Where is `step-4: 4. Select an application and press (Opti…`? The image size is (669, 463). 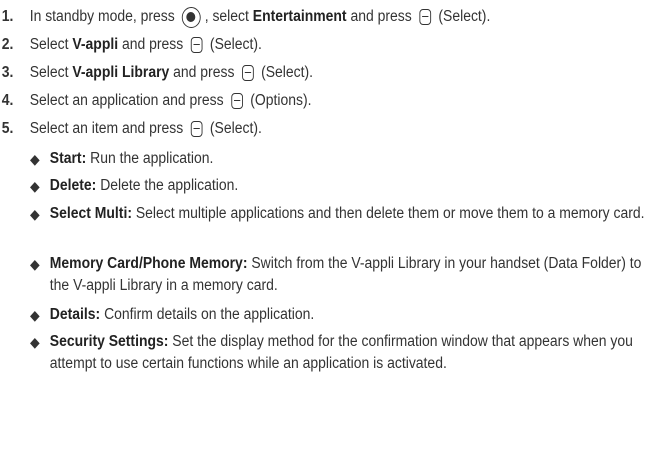 step-4: 4. Select an application and press (Opti… is located at coordinates (155, 101).